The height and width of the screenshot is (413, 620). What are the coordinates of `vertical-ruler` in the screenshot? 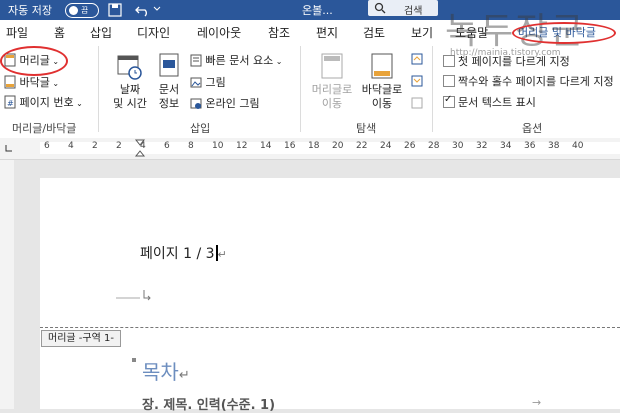 It's located at (7, 284).